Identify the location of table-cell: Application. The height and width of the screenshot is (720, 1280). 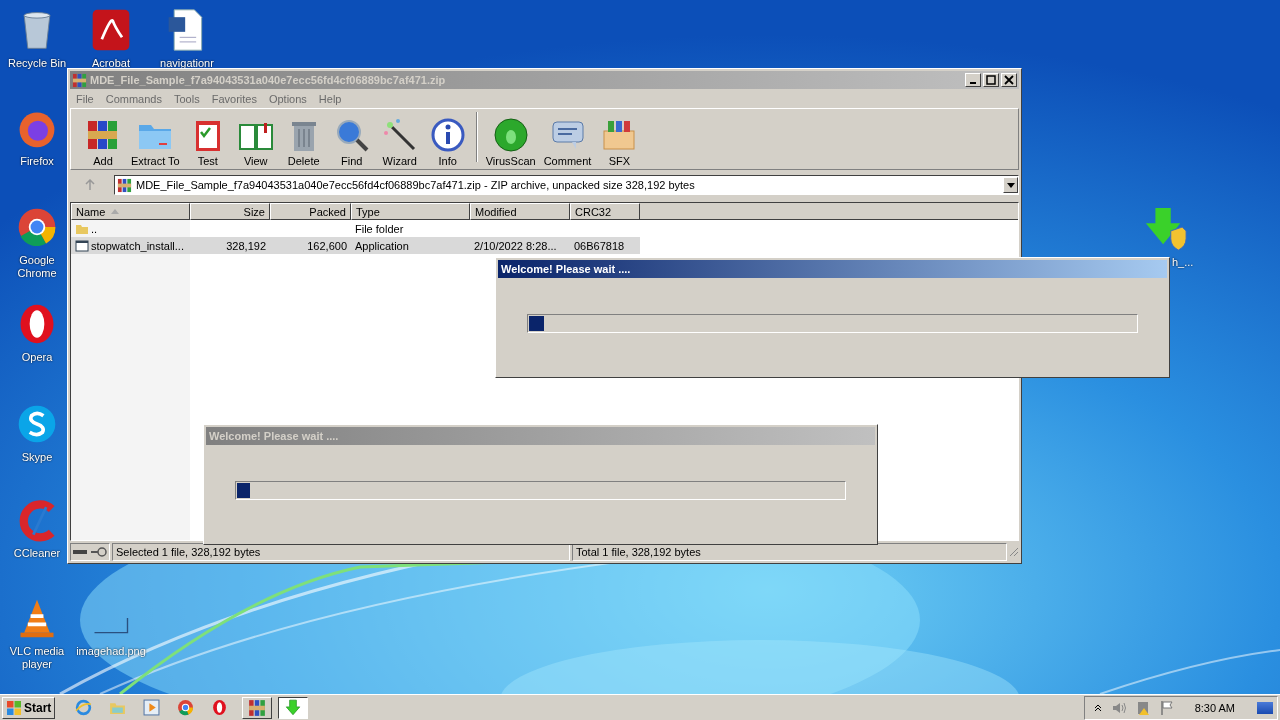
(382, 245).